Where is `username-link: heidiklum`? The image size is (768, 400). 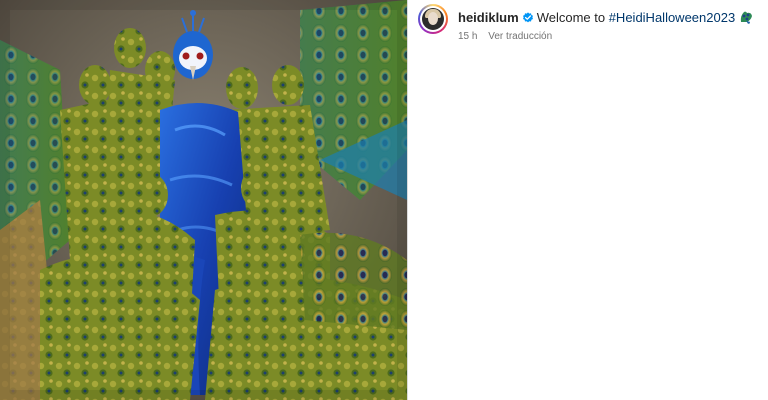
username-link: heidiklum is located at coordinates (488, 17).